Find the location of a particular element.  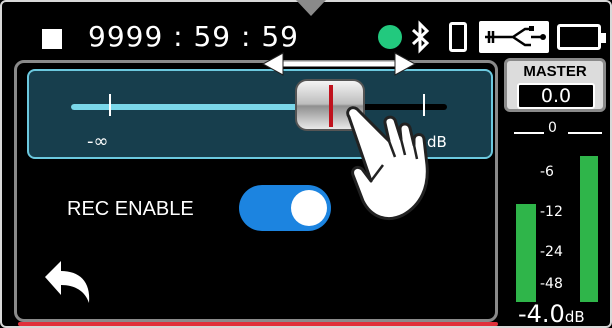

master-value-box: 0.0 is located at coordinates (556, 96).